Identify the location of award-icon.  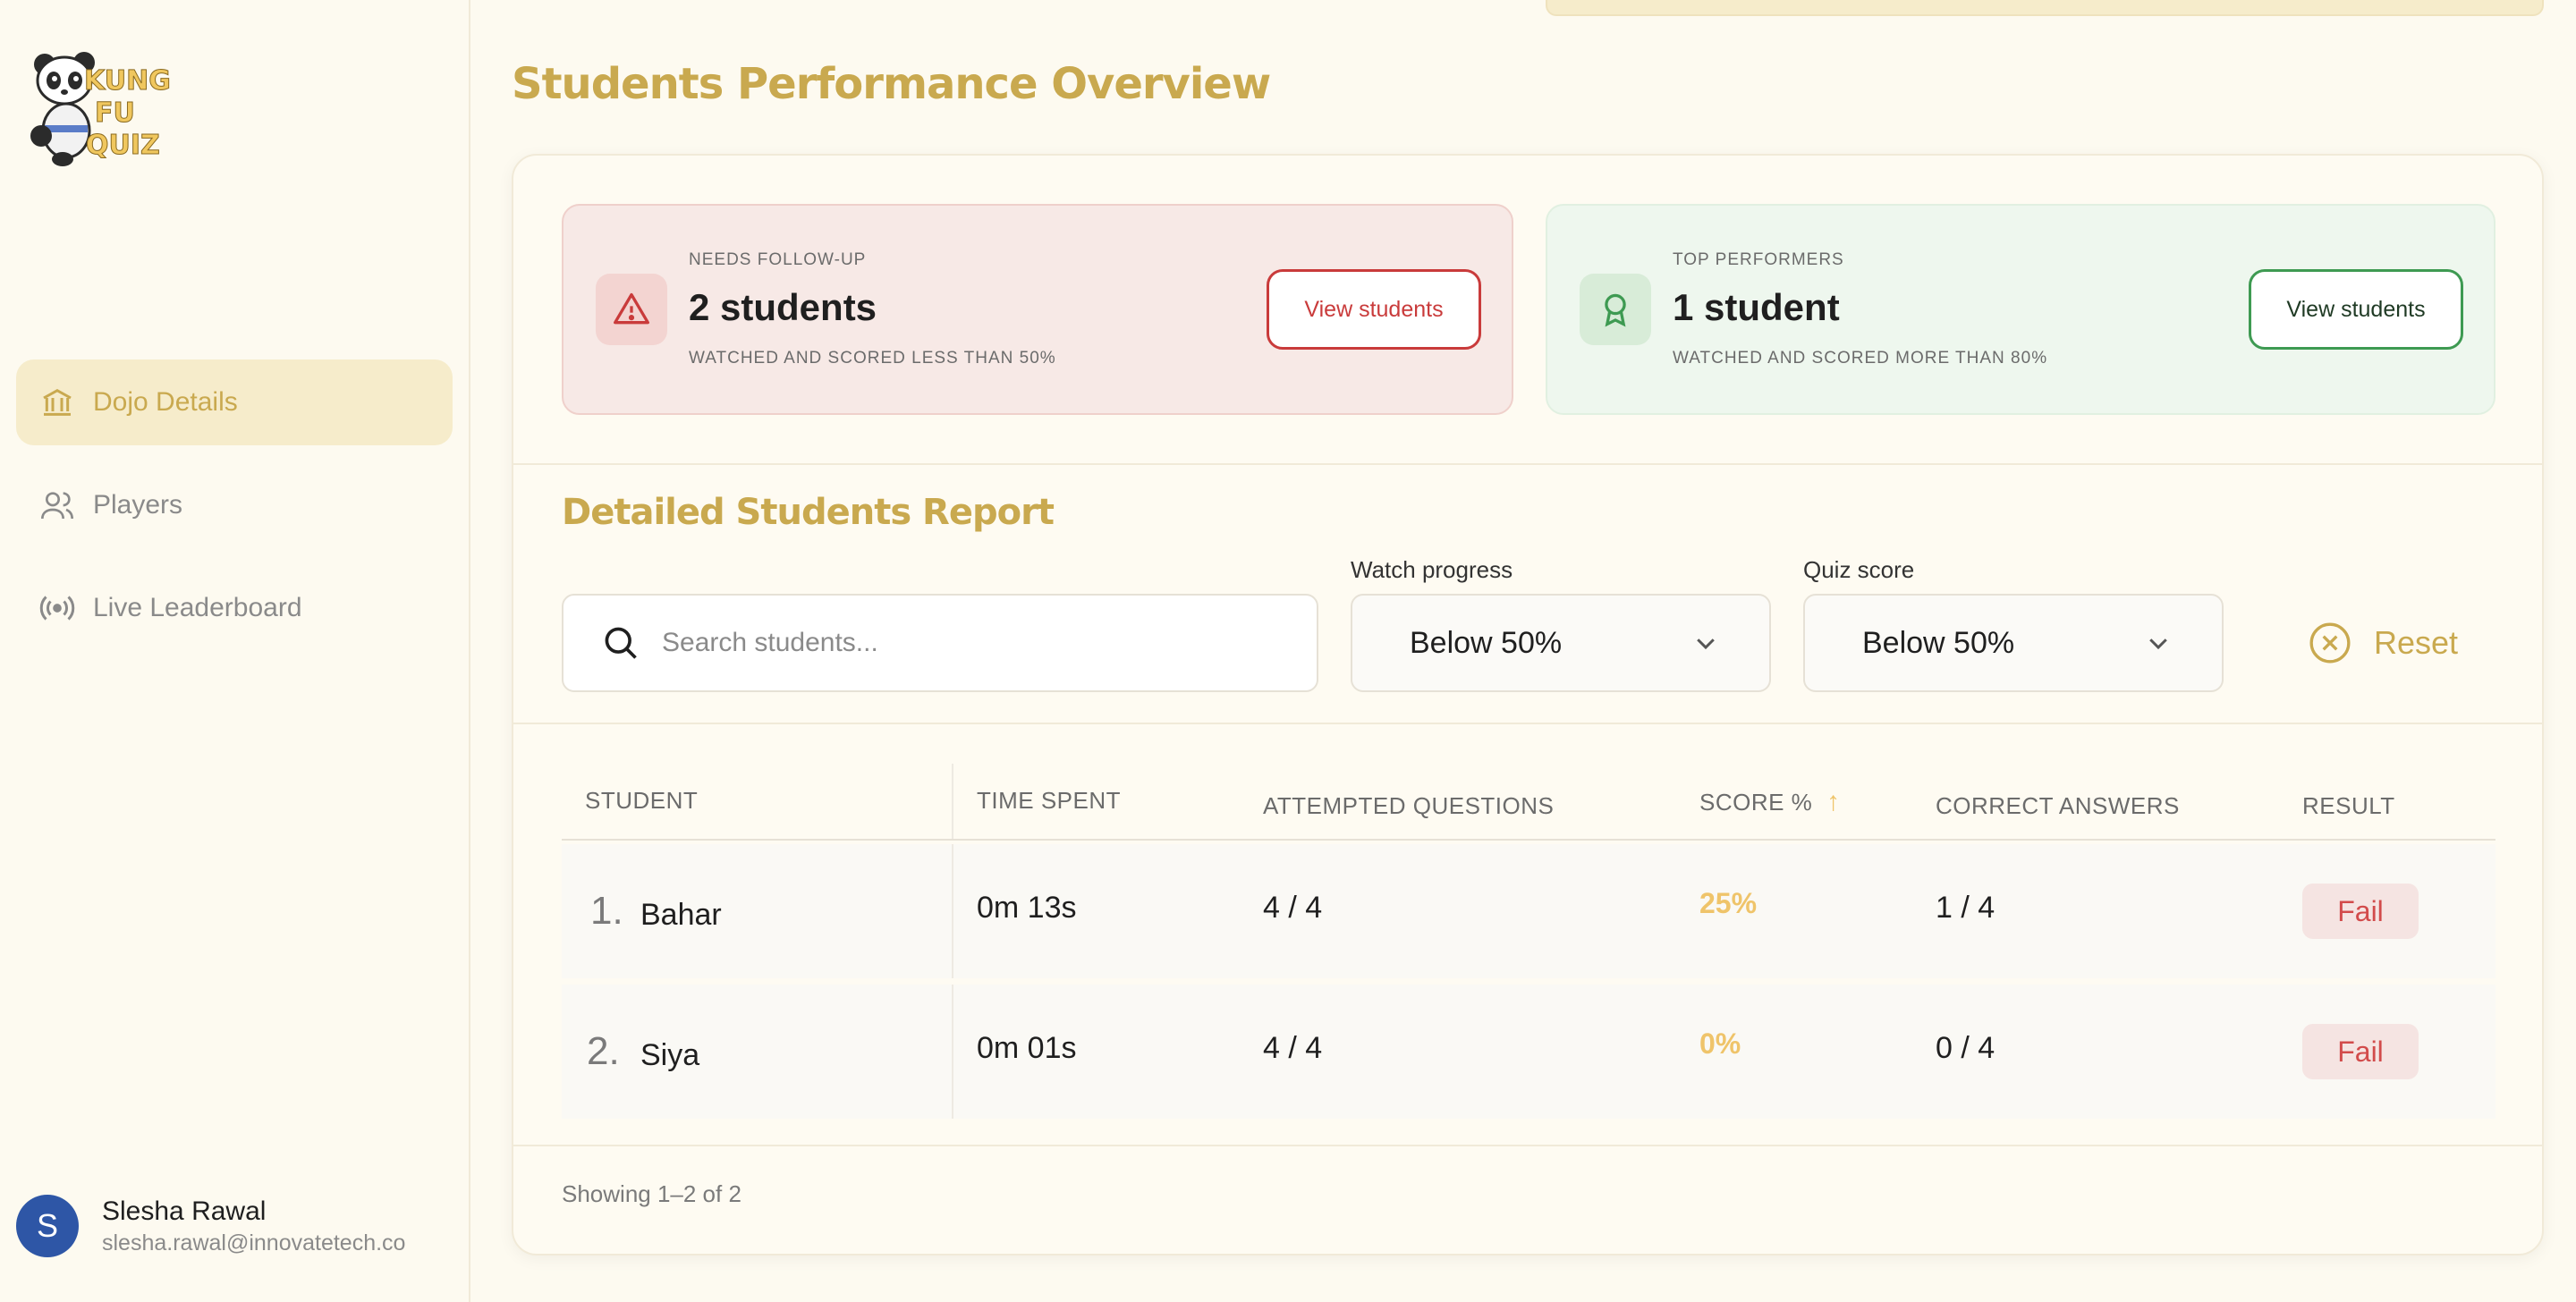
(1615, 310).